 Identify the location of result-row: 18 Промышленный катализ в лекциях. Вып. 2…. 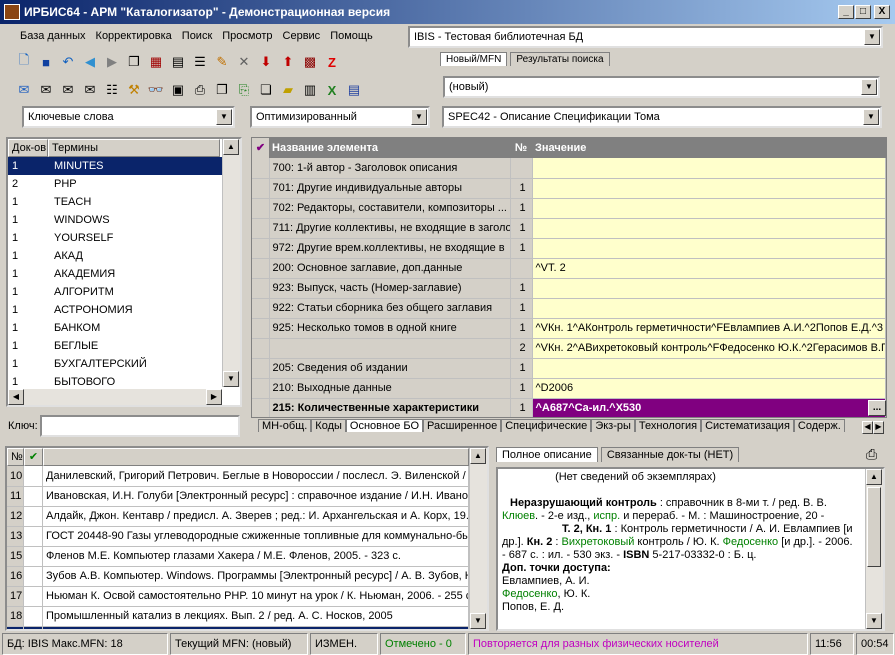
(238, 616).